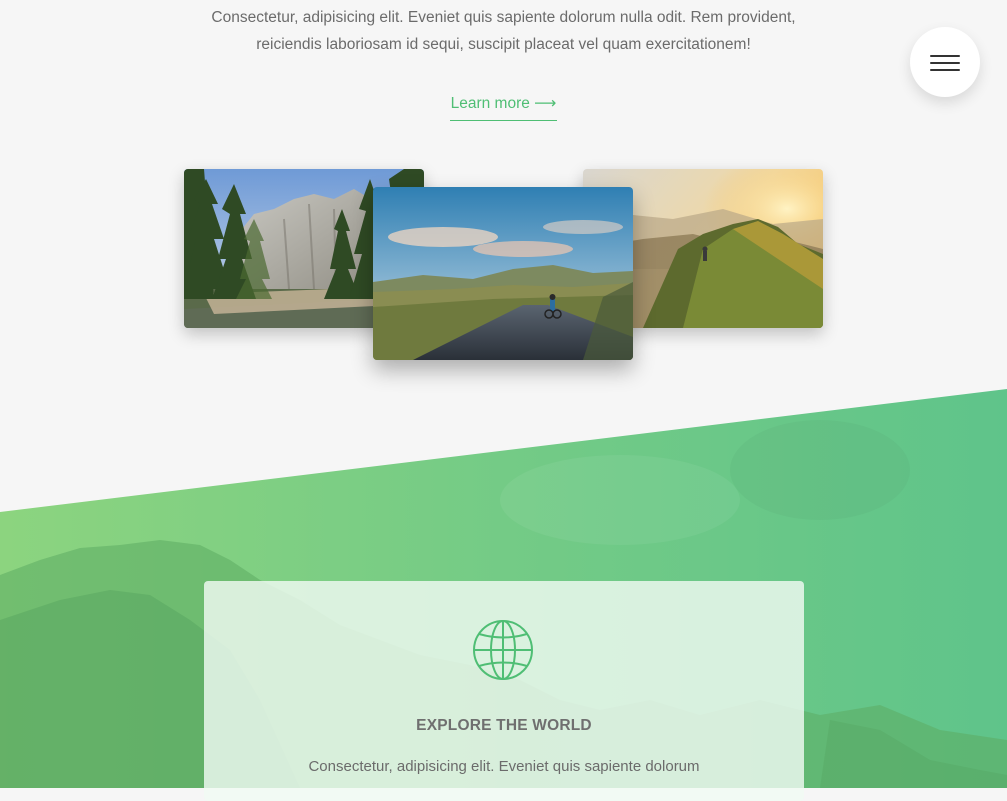 This screenshot has width=1007, height=801. I want to click on menu-button, so click(945, 62).